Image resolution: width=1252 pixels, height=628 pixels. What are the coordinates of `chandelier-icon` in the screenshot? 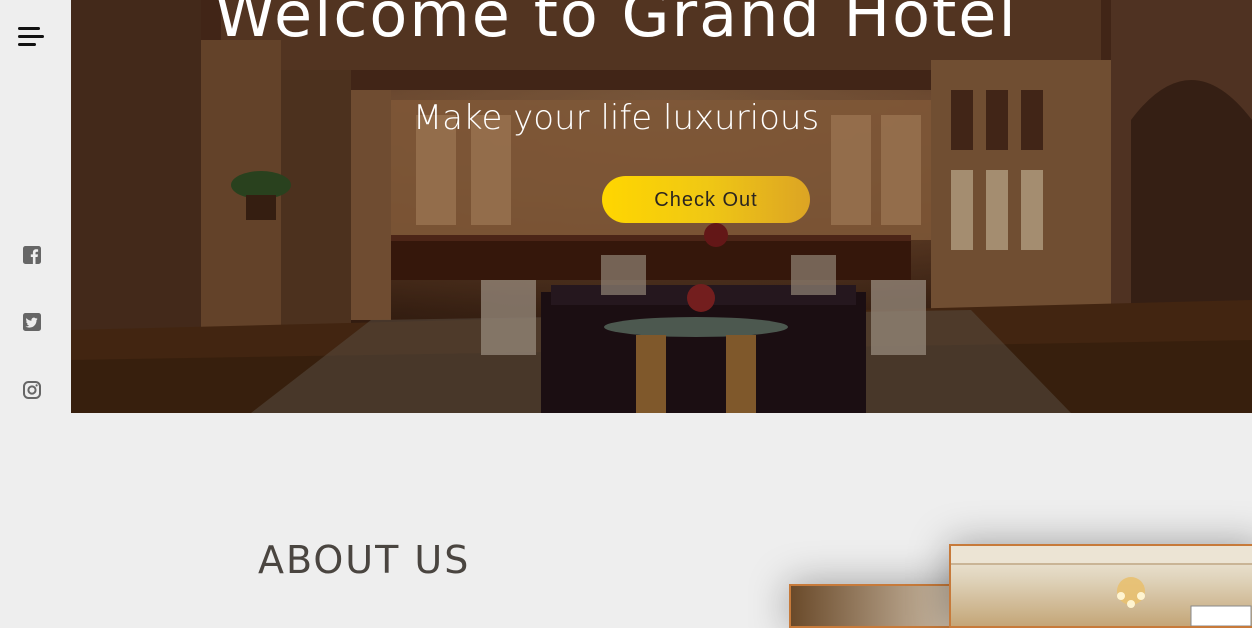 It's located at (1101, 586).